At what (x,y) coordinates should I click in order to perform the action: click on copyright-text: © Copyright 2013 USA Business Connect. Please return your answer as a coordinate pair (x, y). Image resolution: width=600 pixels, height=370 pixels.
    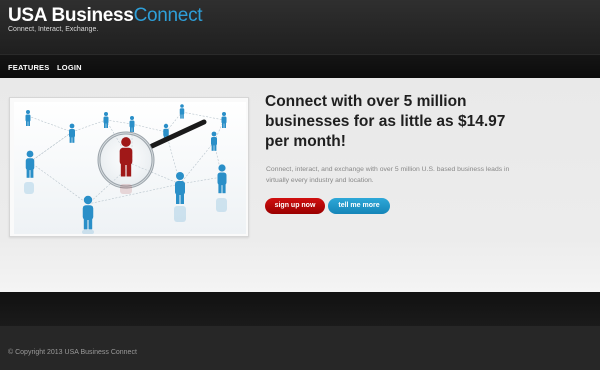
    Looking at the image, I should click on (72, 352).